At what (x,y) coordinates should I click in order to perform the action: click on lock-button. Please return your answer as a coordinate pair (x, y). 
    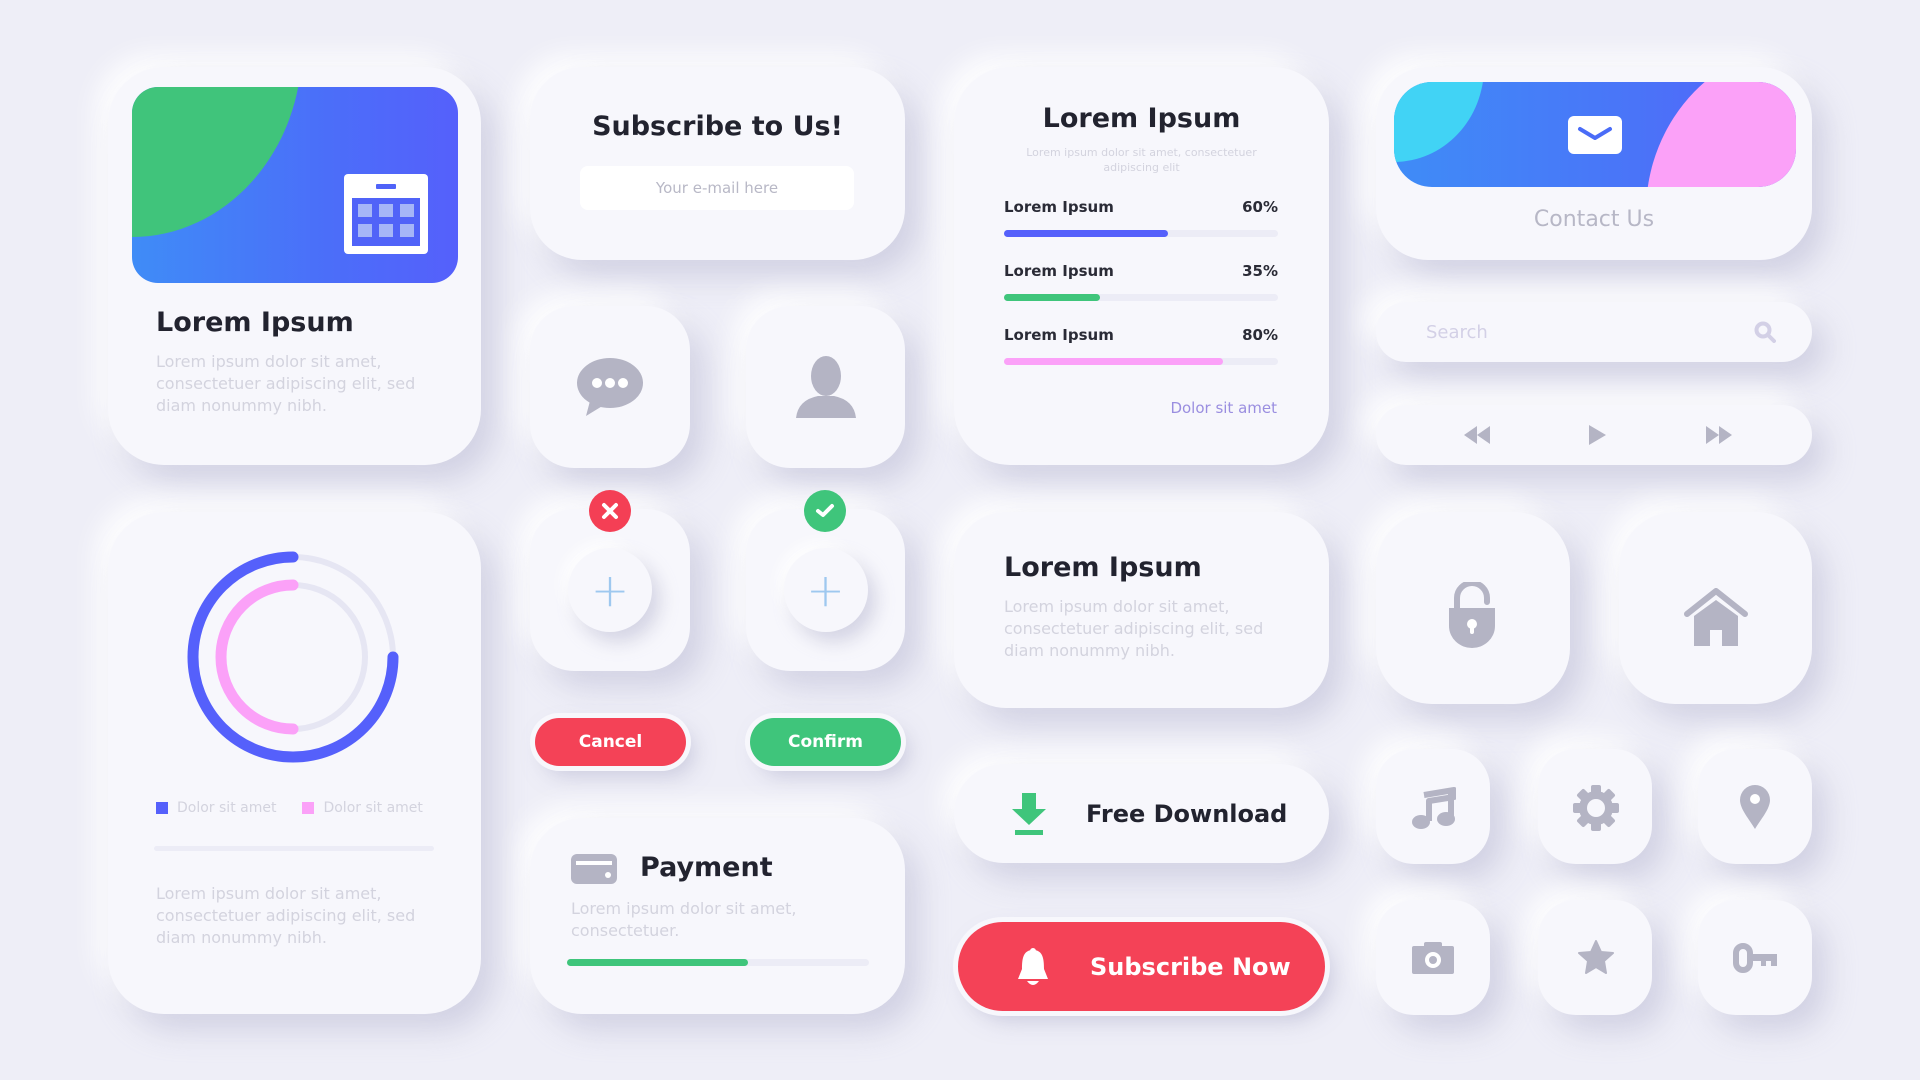
    Looking at the image, I should click on (1473, 608).